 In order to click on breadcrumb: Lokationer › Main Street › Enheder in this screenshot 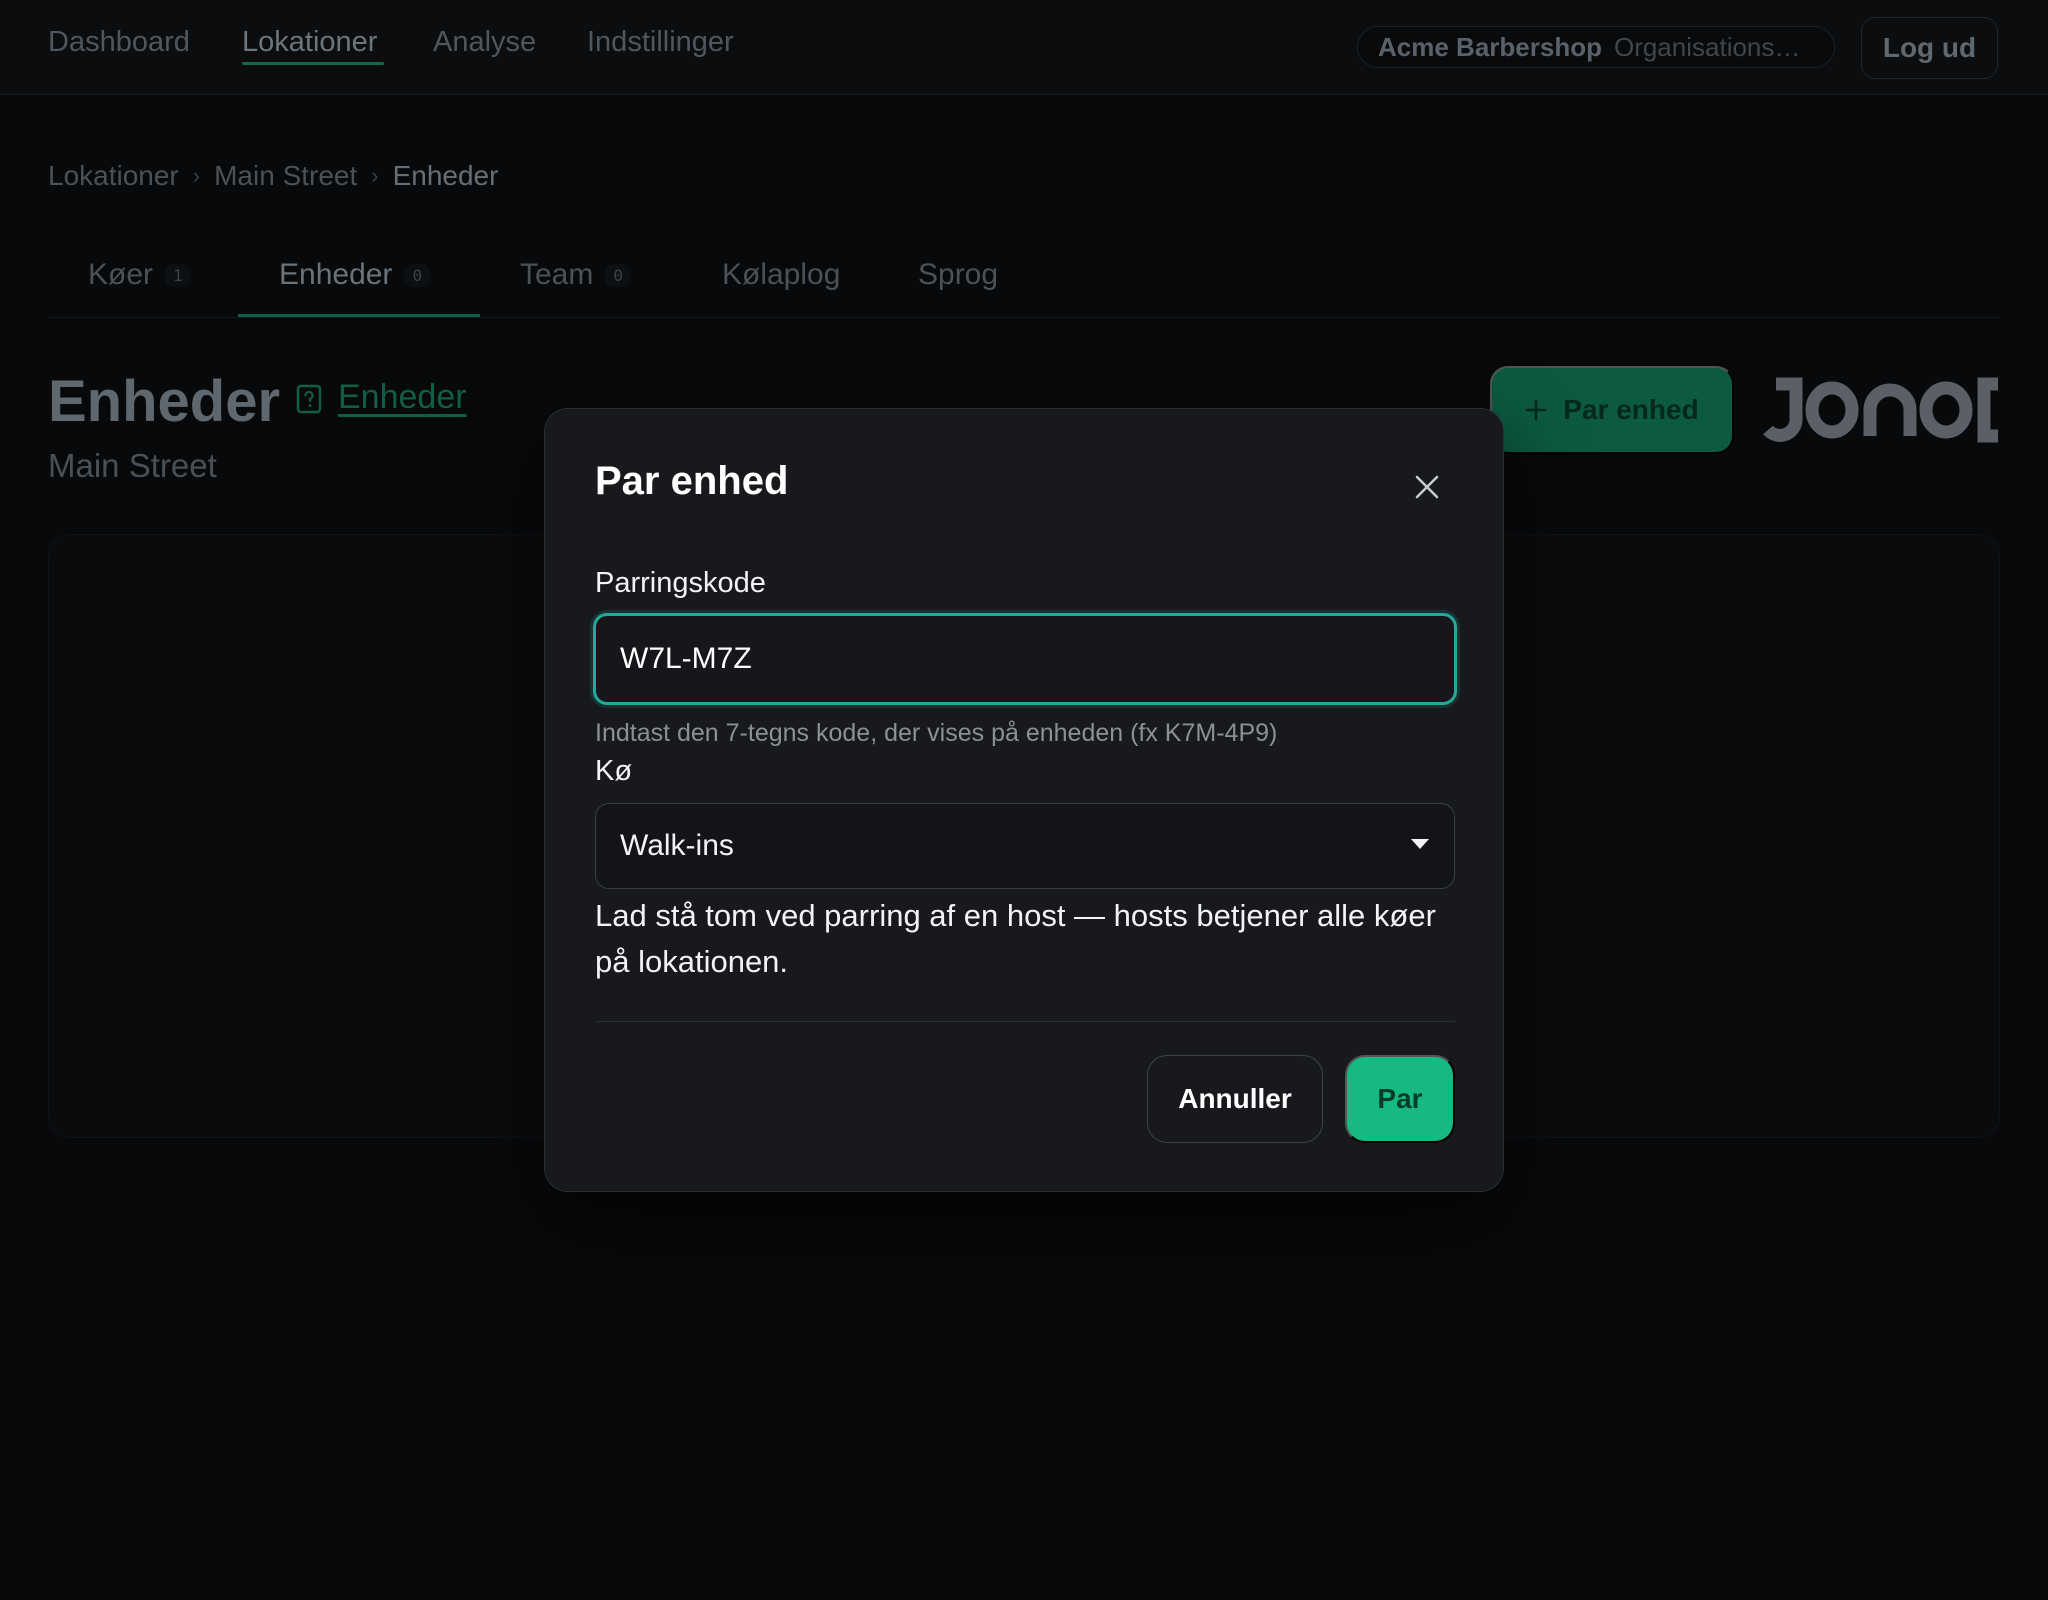, I will do `click(273, 176)`.